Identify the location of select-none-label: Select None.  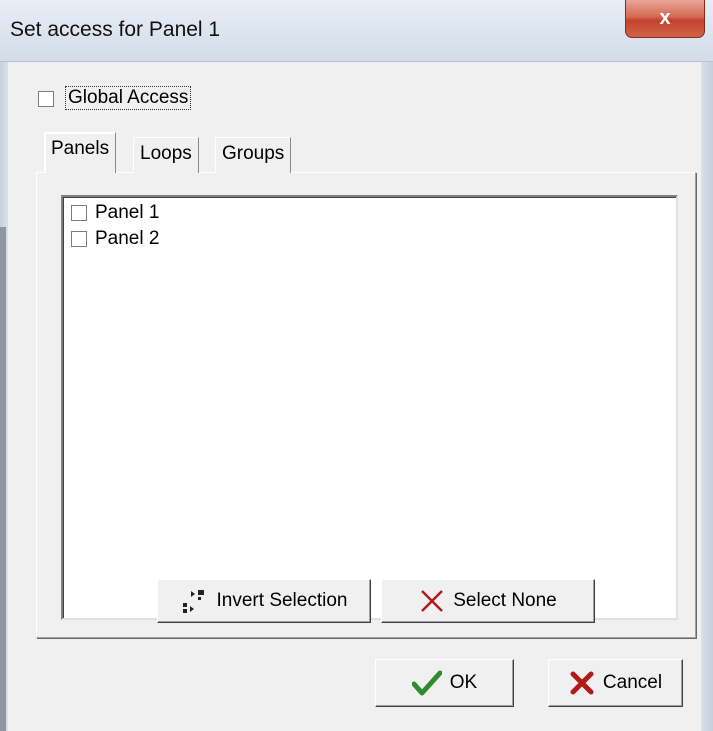
(505, 600).